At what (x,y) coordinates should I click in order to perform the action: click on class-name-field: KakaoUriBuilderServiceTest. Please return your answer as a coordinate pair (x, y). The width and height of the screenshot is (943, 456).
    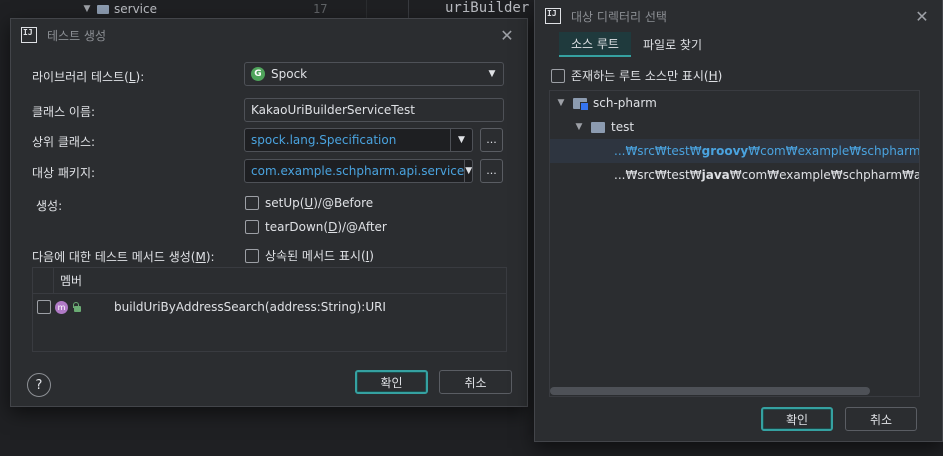
    Looking at the image, I should click on (374, 110).